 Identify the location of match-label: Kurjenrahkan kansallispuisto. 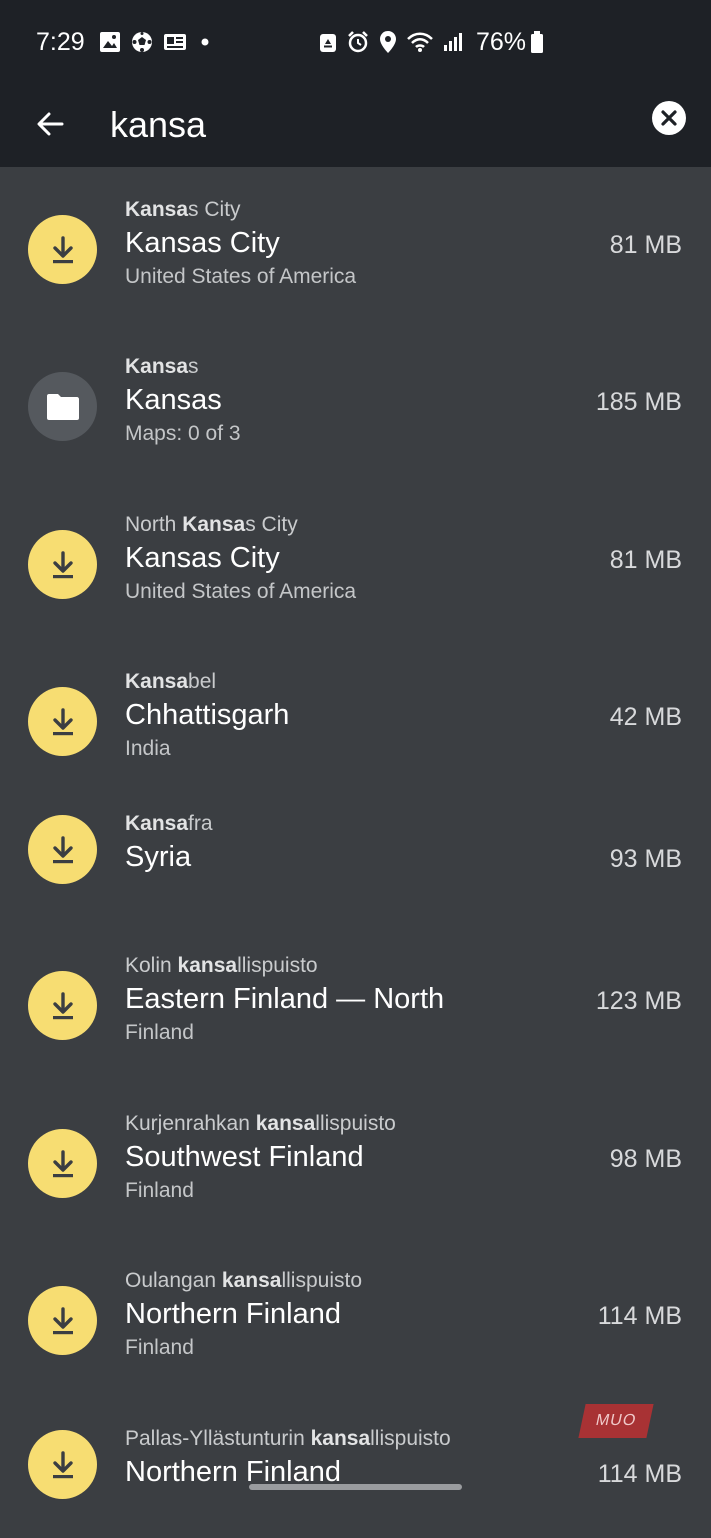
(260, 1123).